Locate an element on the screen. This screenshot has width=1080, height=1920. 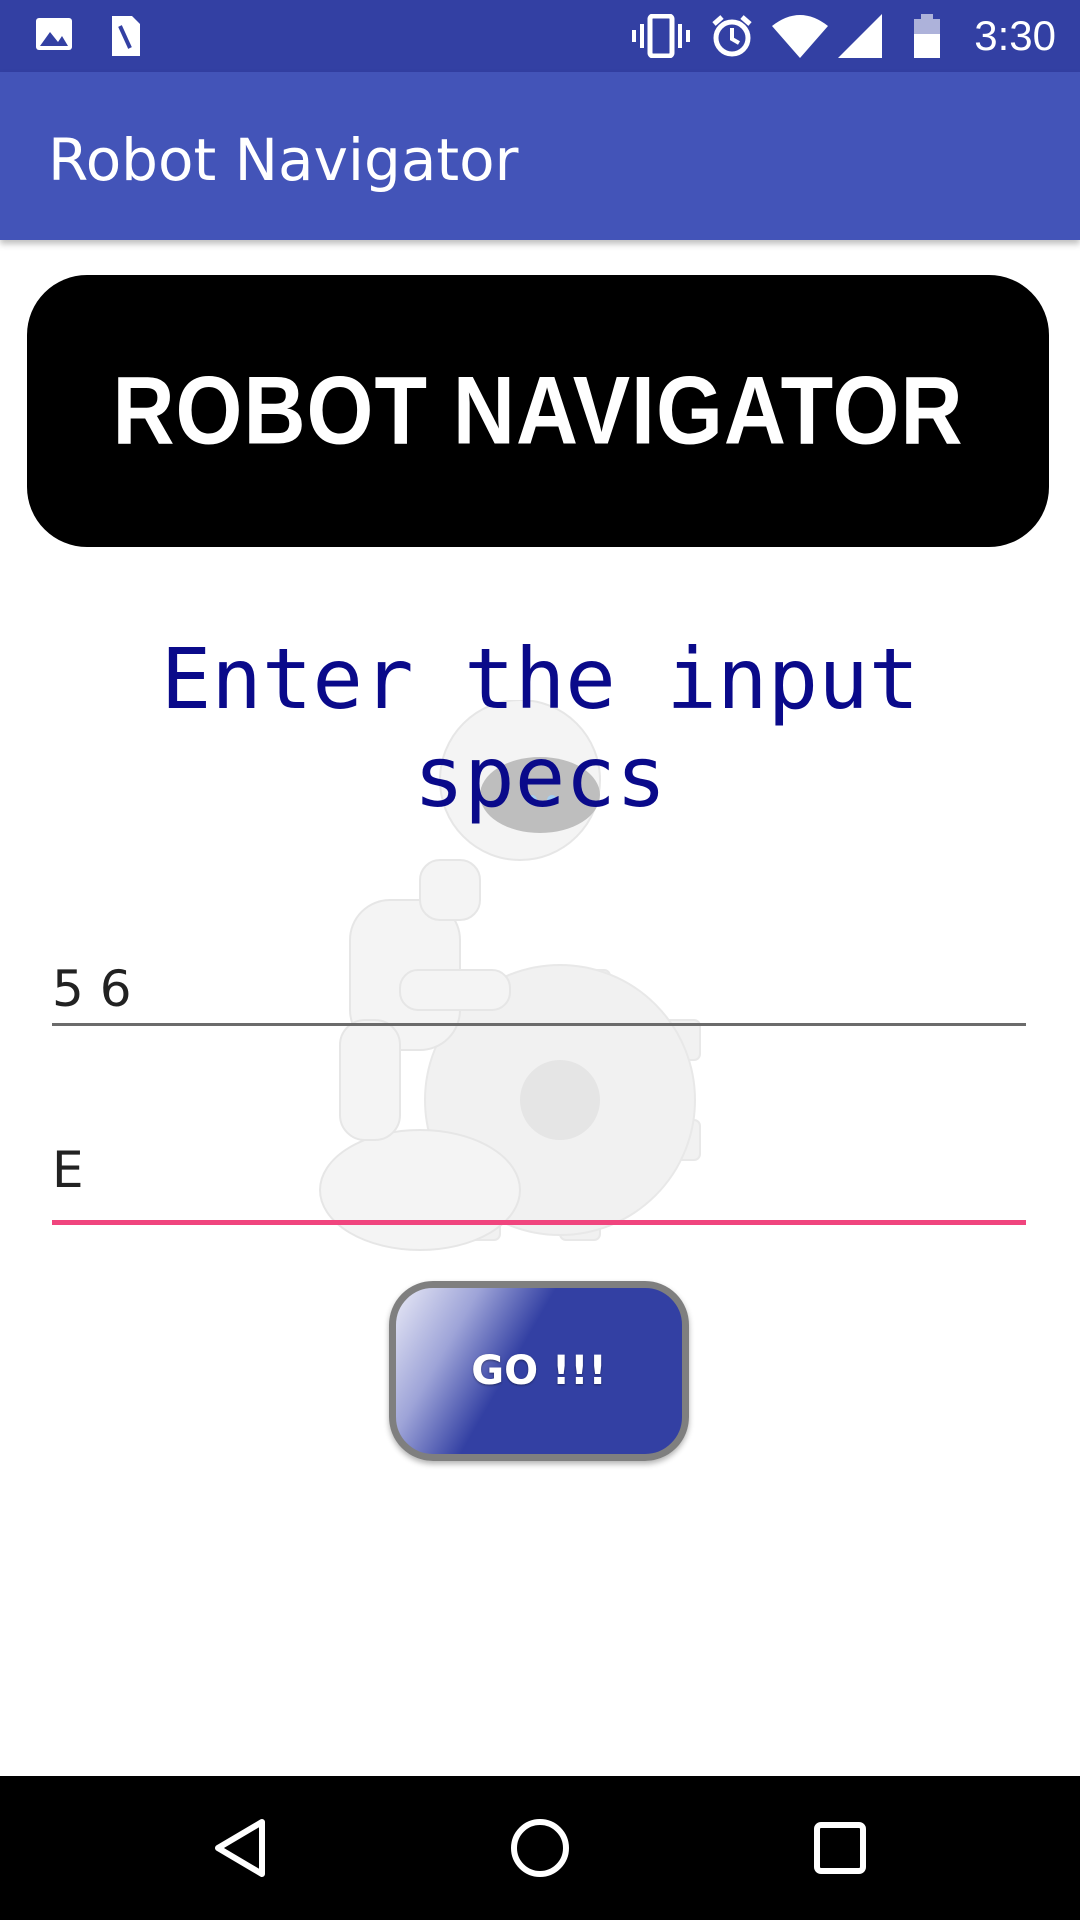
banner-image: ROBOT NAVIGATOR is located at coordinates (538, 411).